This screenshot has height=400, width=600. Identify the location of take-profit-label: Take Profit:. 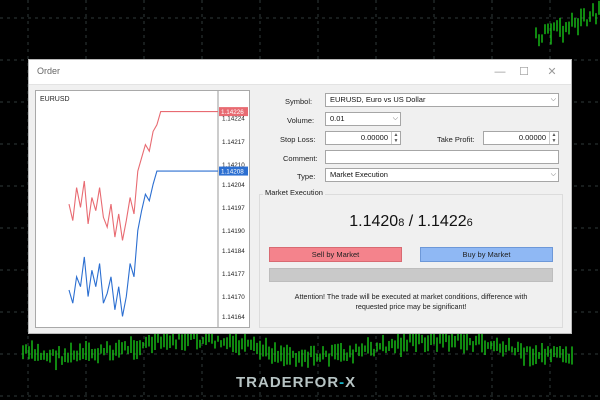
(456, 139).